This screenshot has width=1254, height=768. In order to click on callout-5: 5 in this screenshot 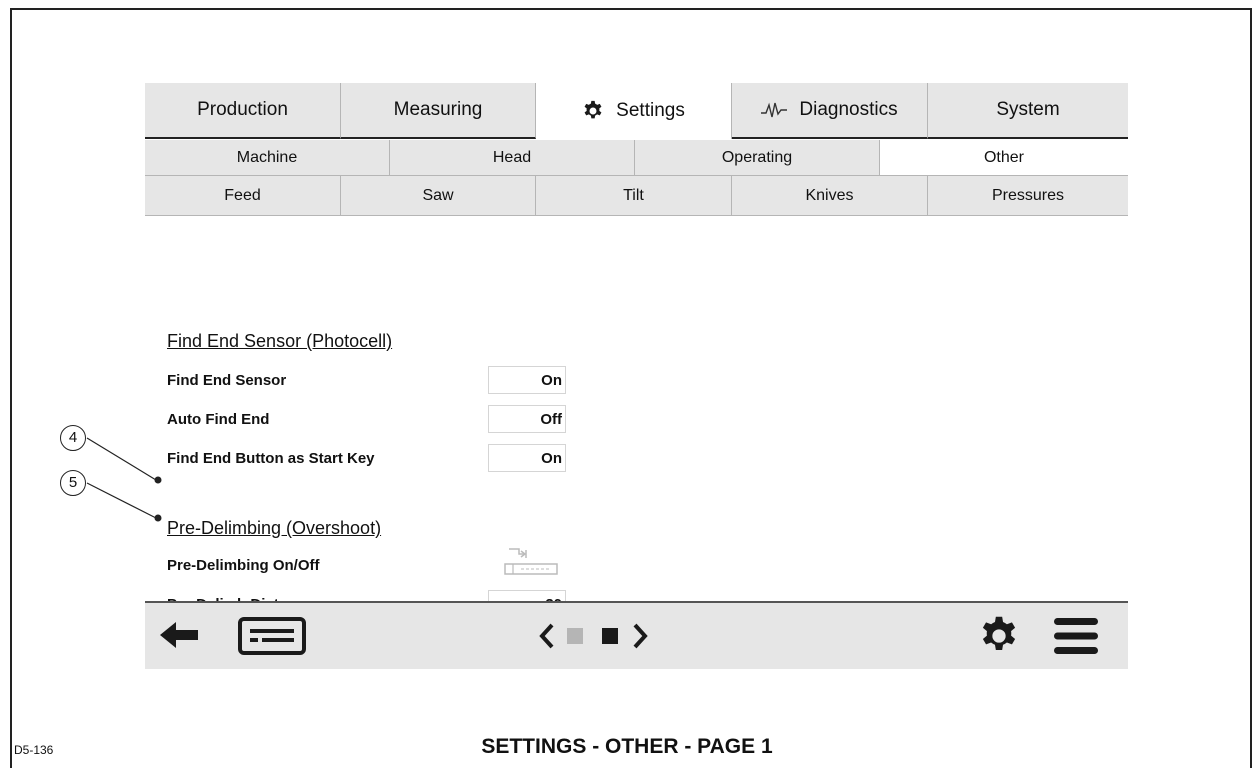, I will do `click(73, 483)`.